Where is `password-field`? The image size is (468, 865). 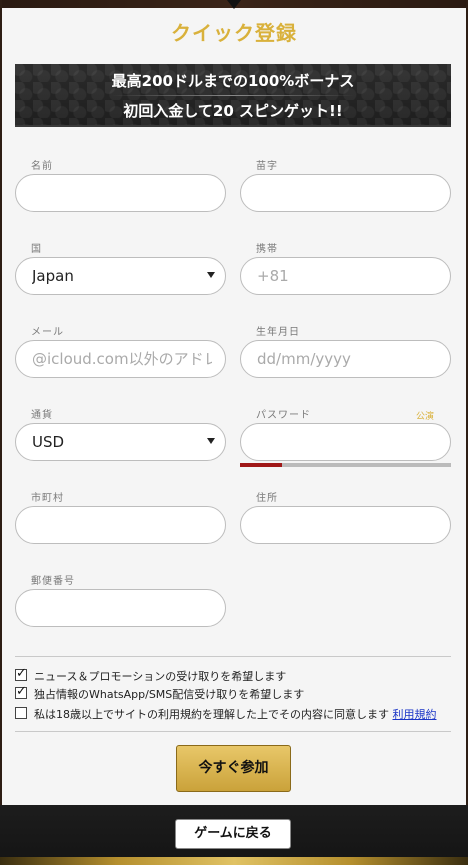 password-field is located at coordinates (345, 442).